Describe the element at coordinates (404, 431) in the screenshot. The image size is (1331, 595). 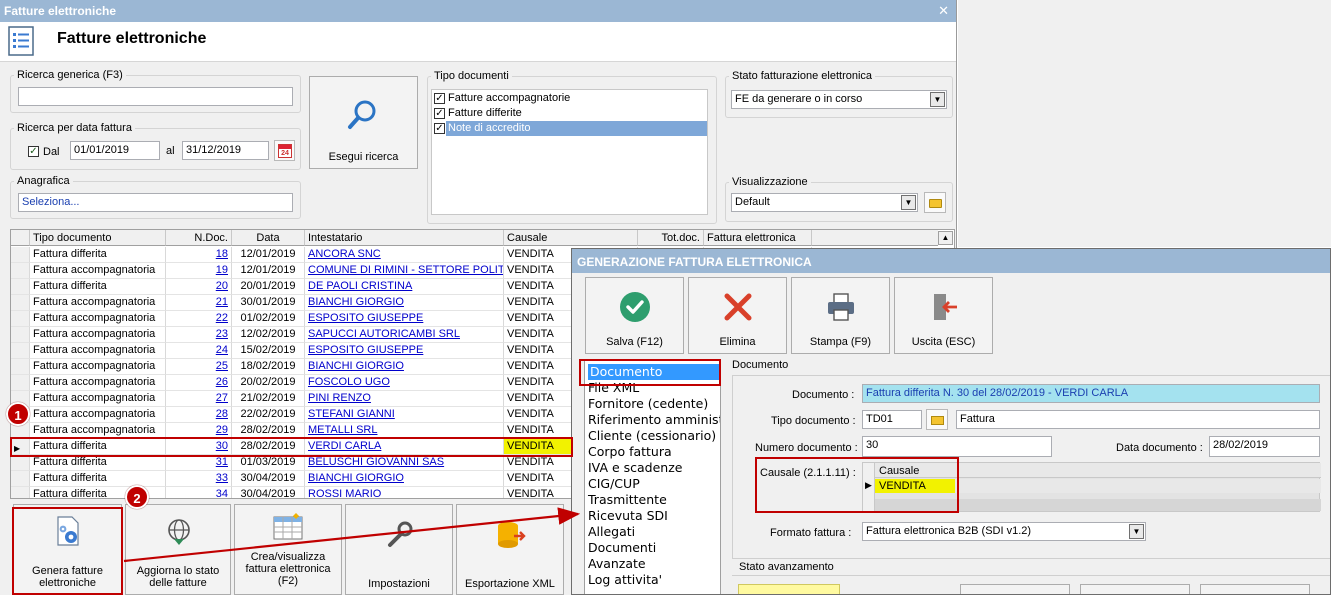
I see `table-cell: METALLI SRL` at that location.